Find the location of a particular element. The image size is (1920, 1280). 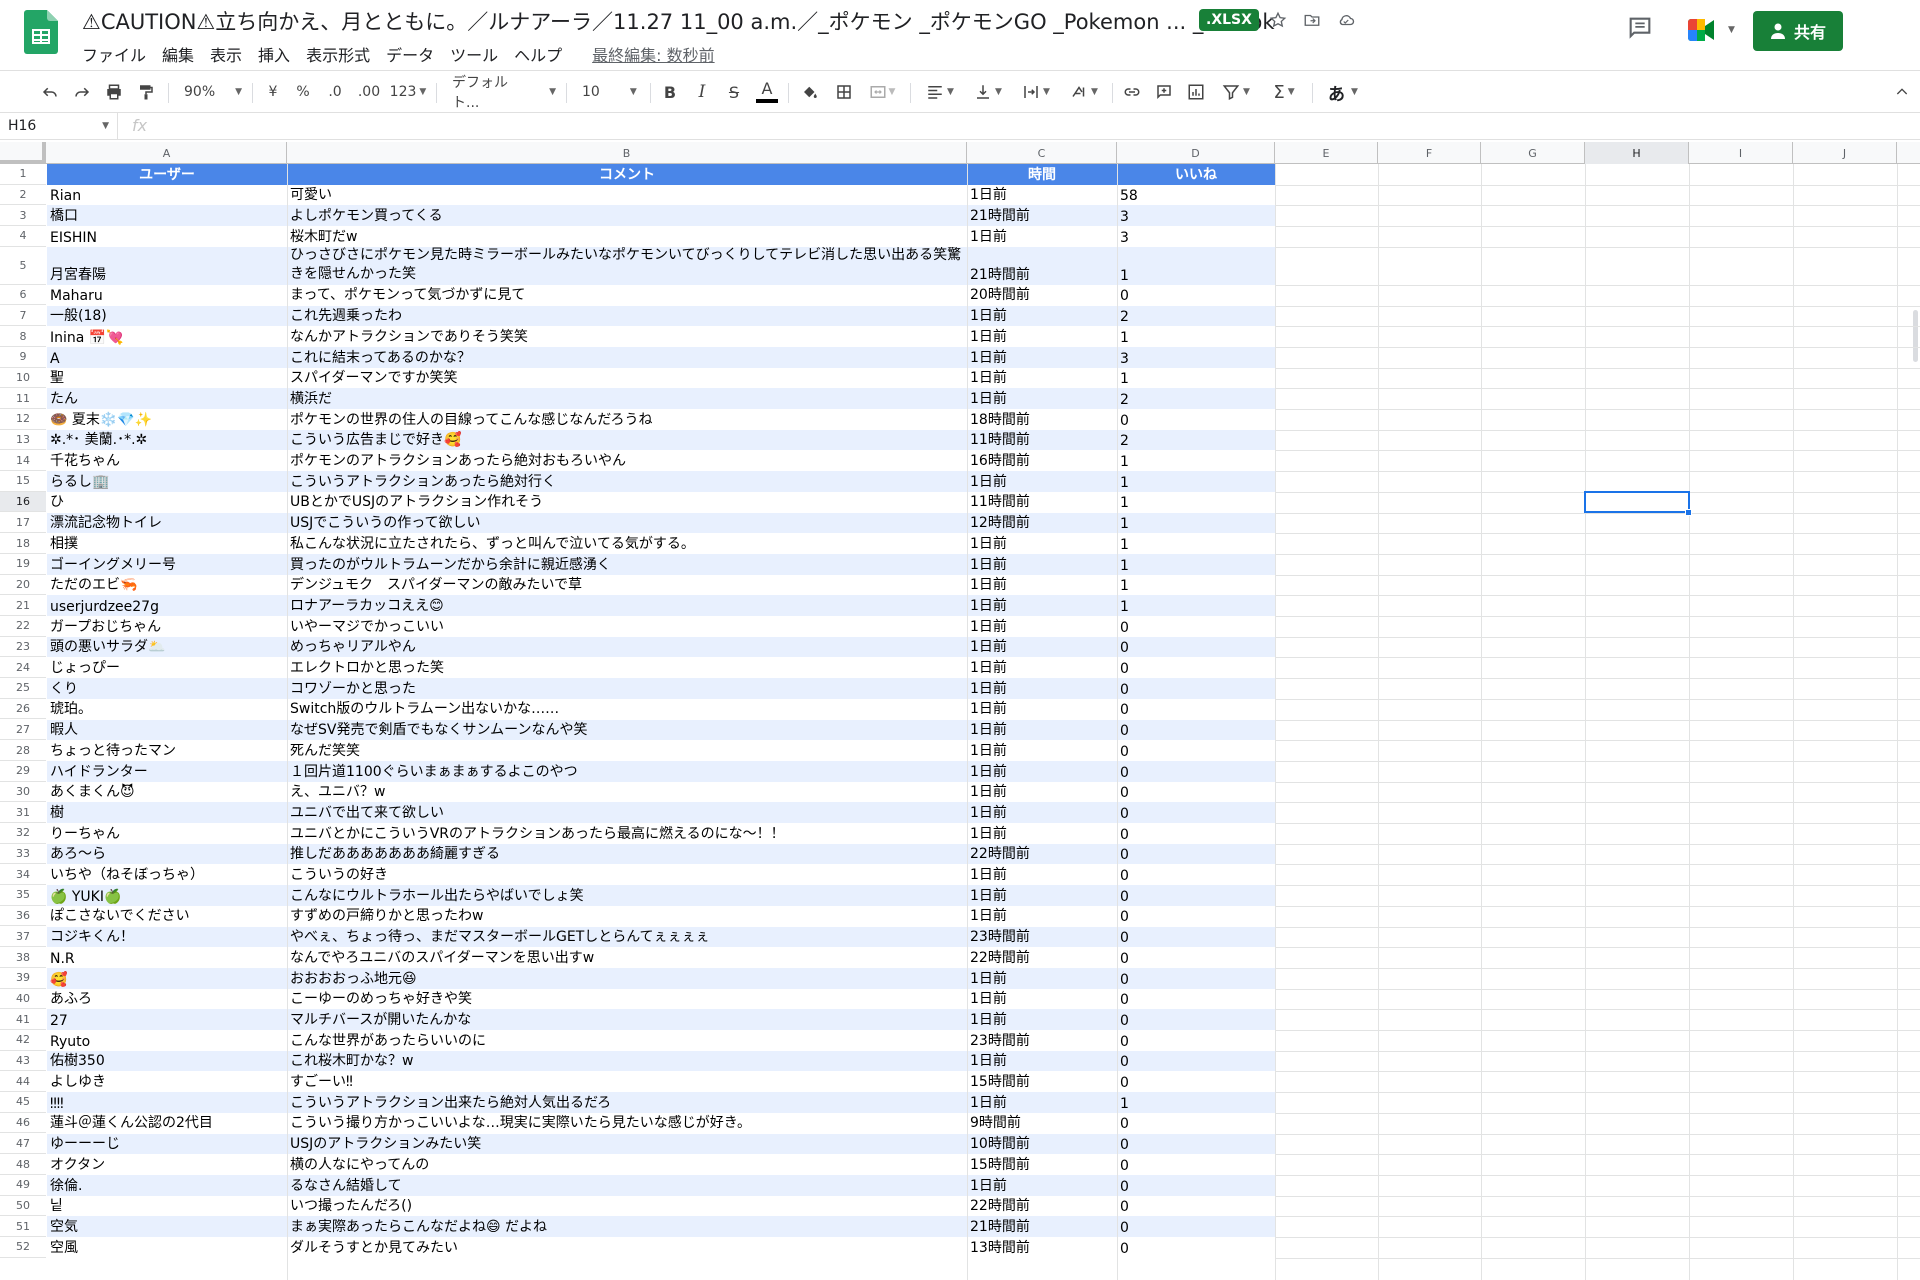

print-button is located at coordinates (114, 92).